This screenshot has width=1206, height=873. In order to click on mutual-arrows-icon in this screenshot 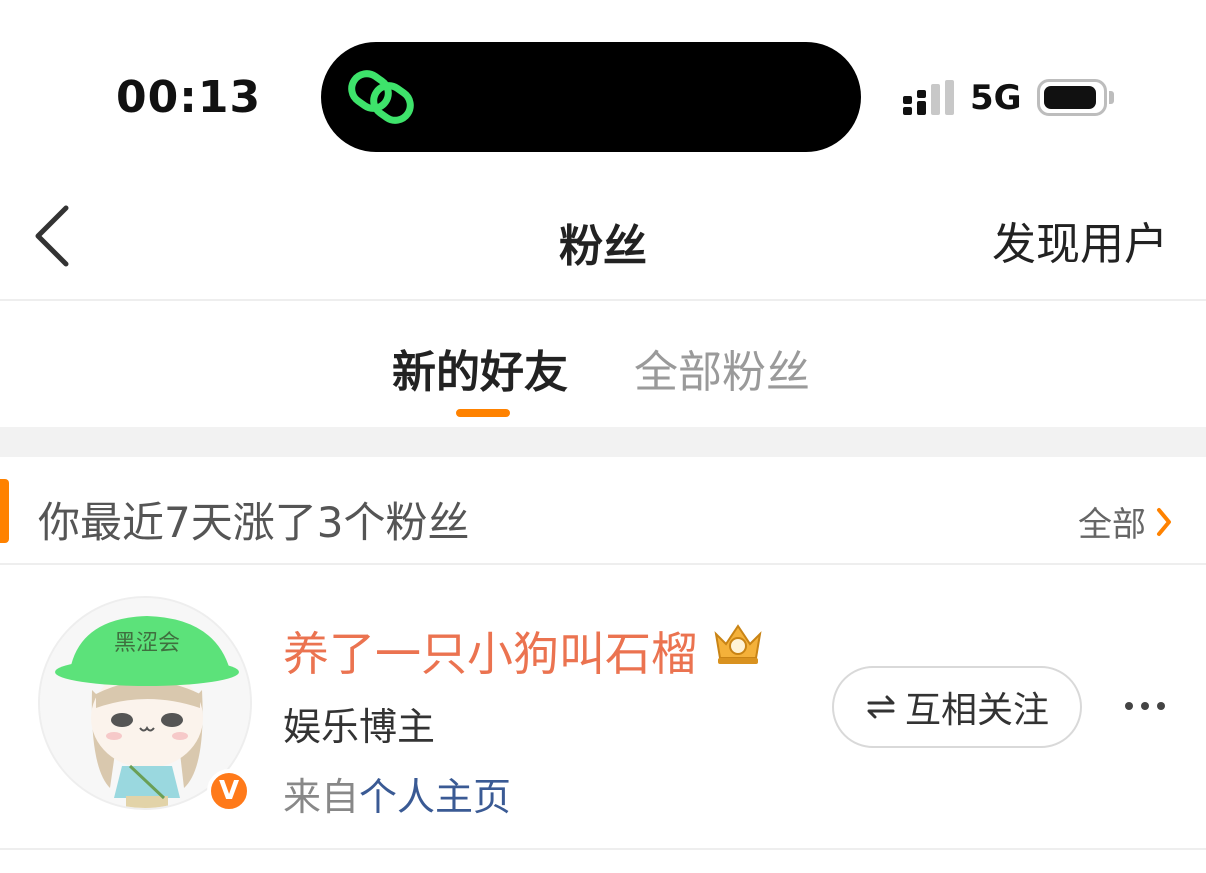, I will do `click(881, 707)`.